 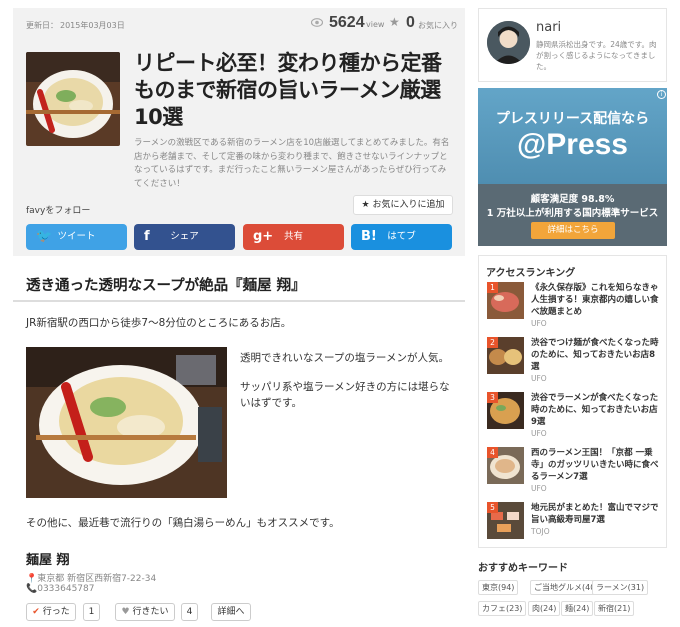 I want to click on ad-line-1: 顧客満足度 98.8%, so click(x=572, y=199).